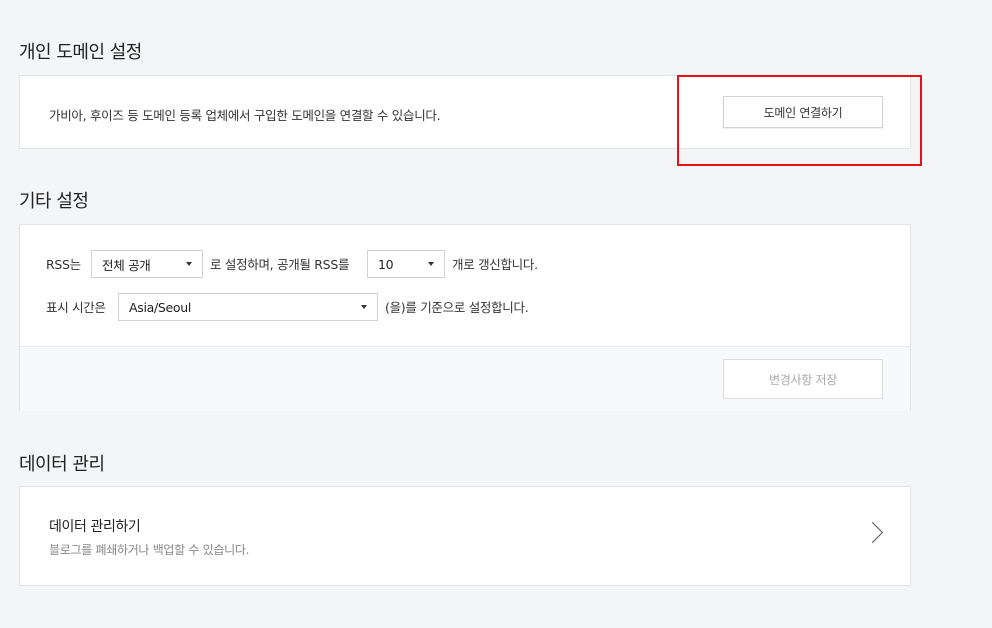 This screenshot has height=628, width=992. What do you see at coordinates (149, 550) in the screenshot?
I see `data-manage-description: 블로그를 폐쇄하거나 백업할 수 있습니다.` at bounding box center [149, 550].